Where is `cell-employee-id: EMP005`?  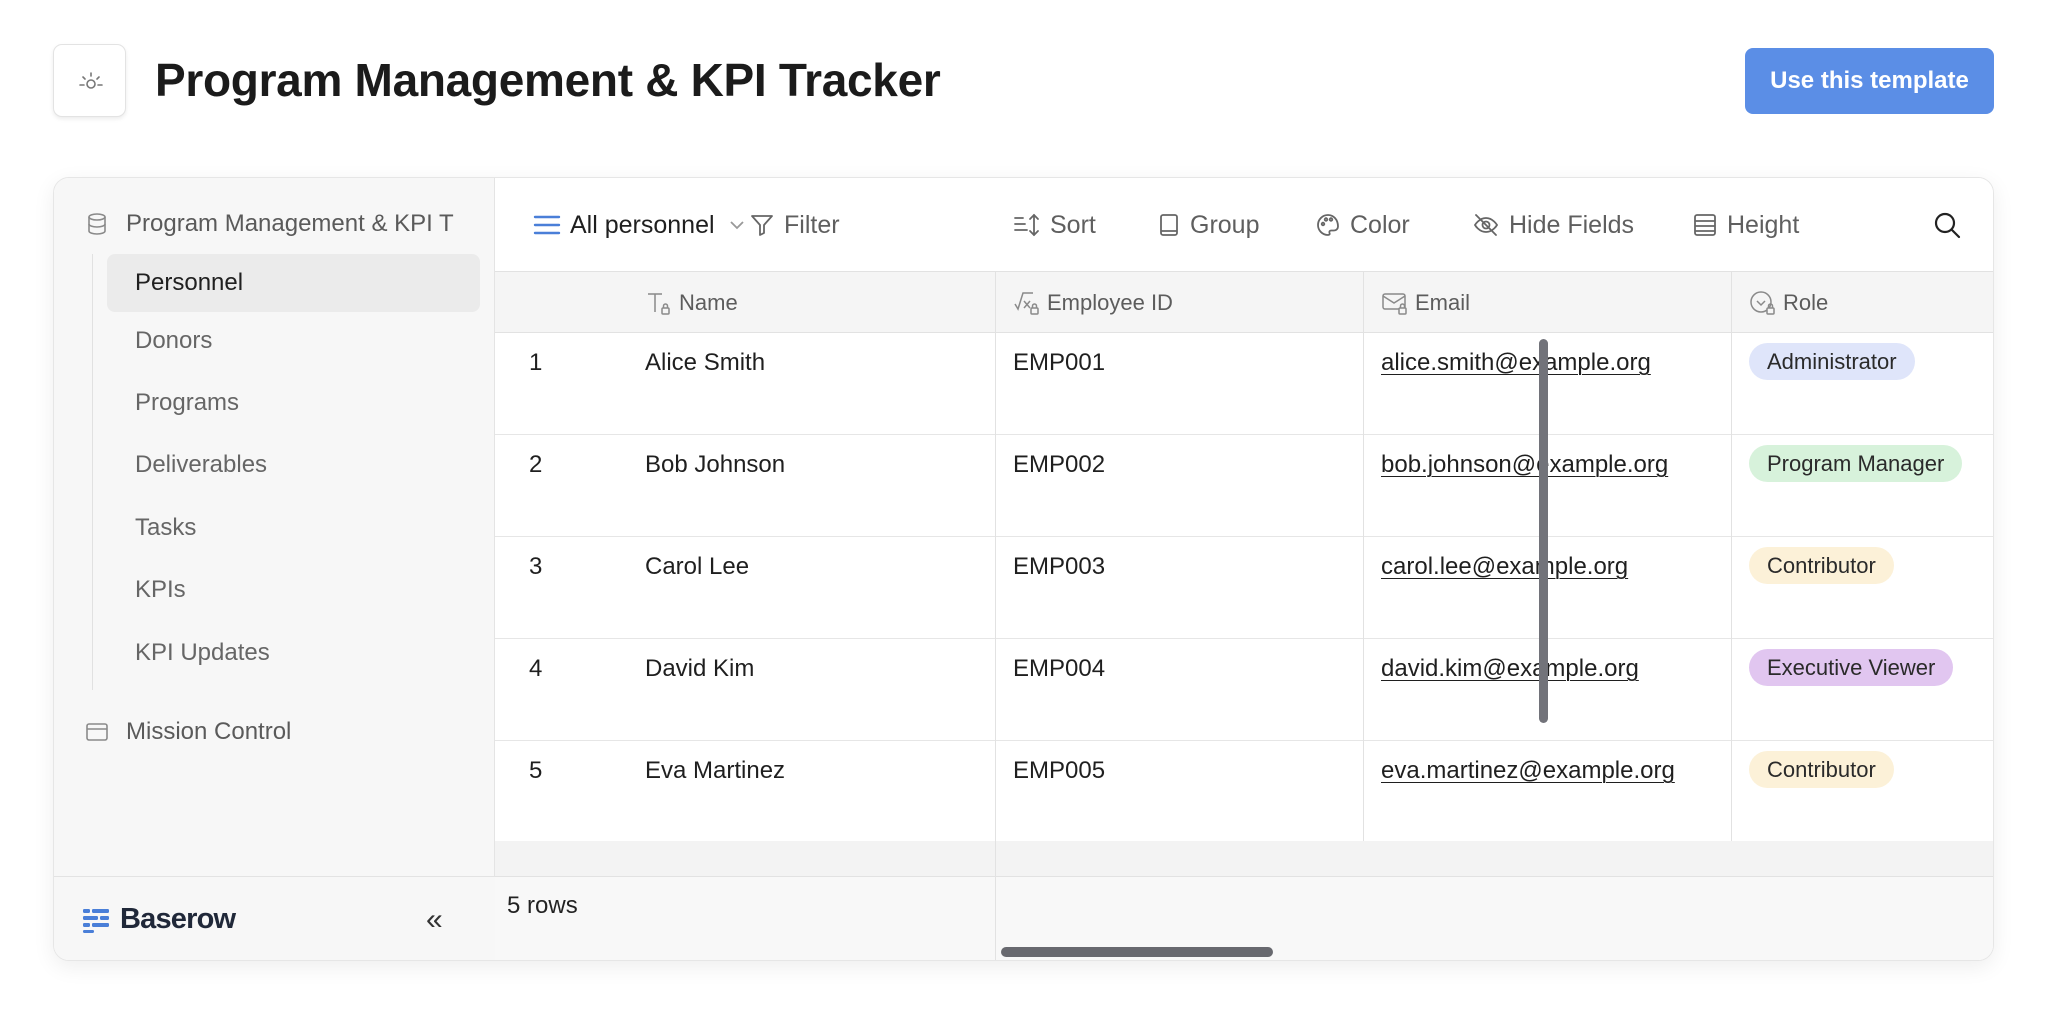
cell-employee-id: EMP005 is located at coordinates (1059, 771).